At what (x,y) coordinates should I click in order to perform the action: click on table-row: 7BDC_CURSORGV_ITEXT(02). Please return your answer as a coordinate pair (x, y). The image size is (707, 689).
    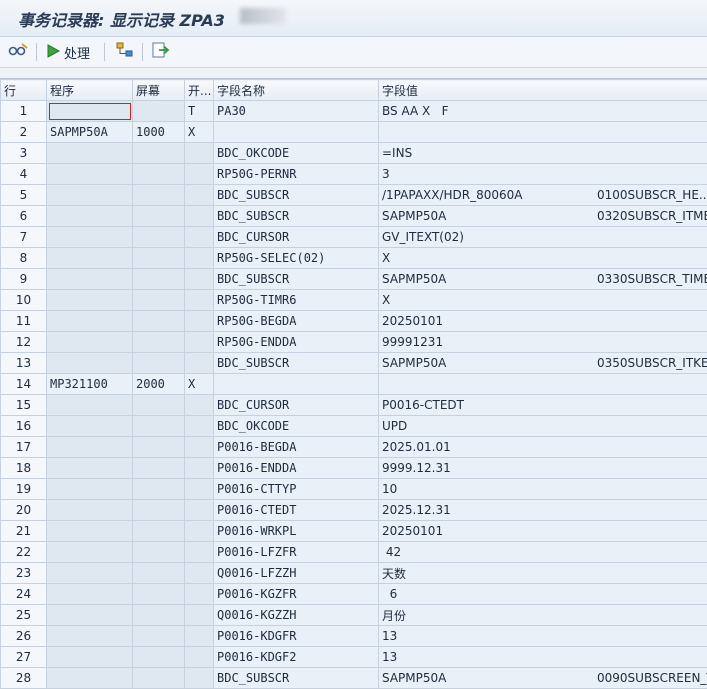
    Looking at the image, I should click on (354, 237).